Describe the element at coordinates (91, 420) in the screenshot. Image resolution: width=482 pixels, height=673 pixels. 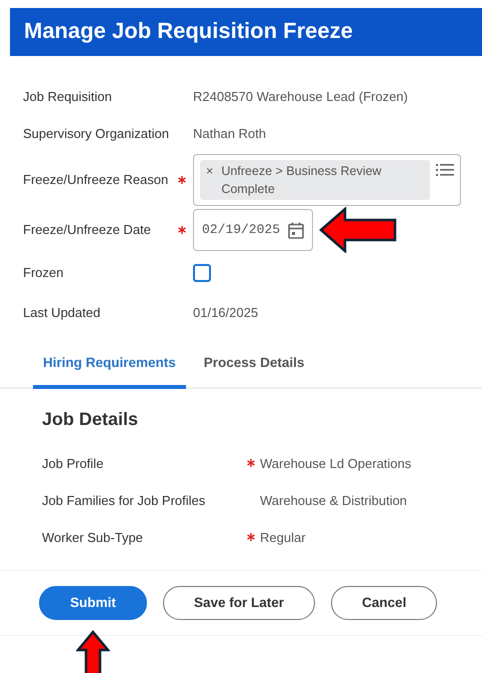
I see `section-title: Job Details` at that location.